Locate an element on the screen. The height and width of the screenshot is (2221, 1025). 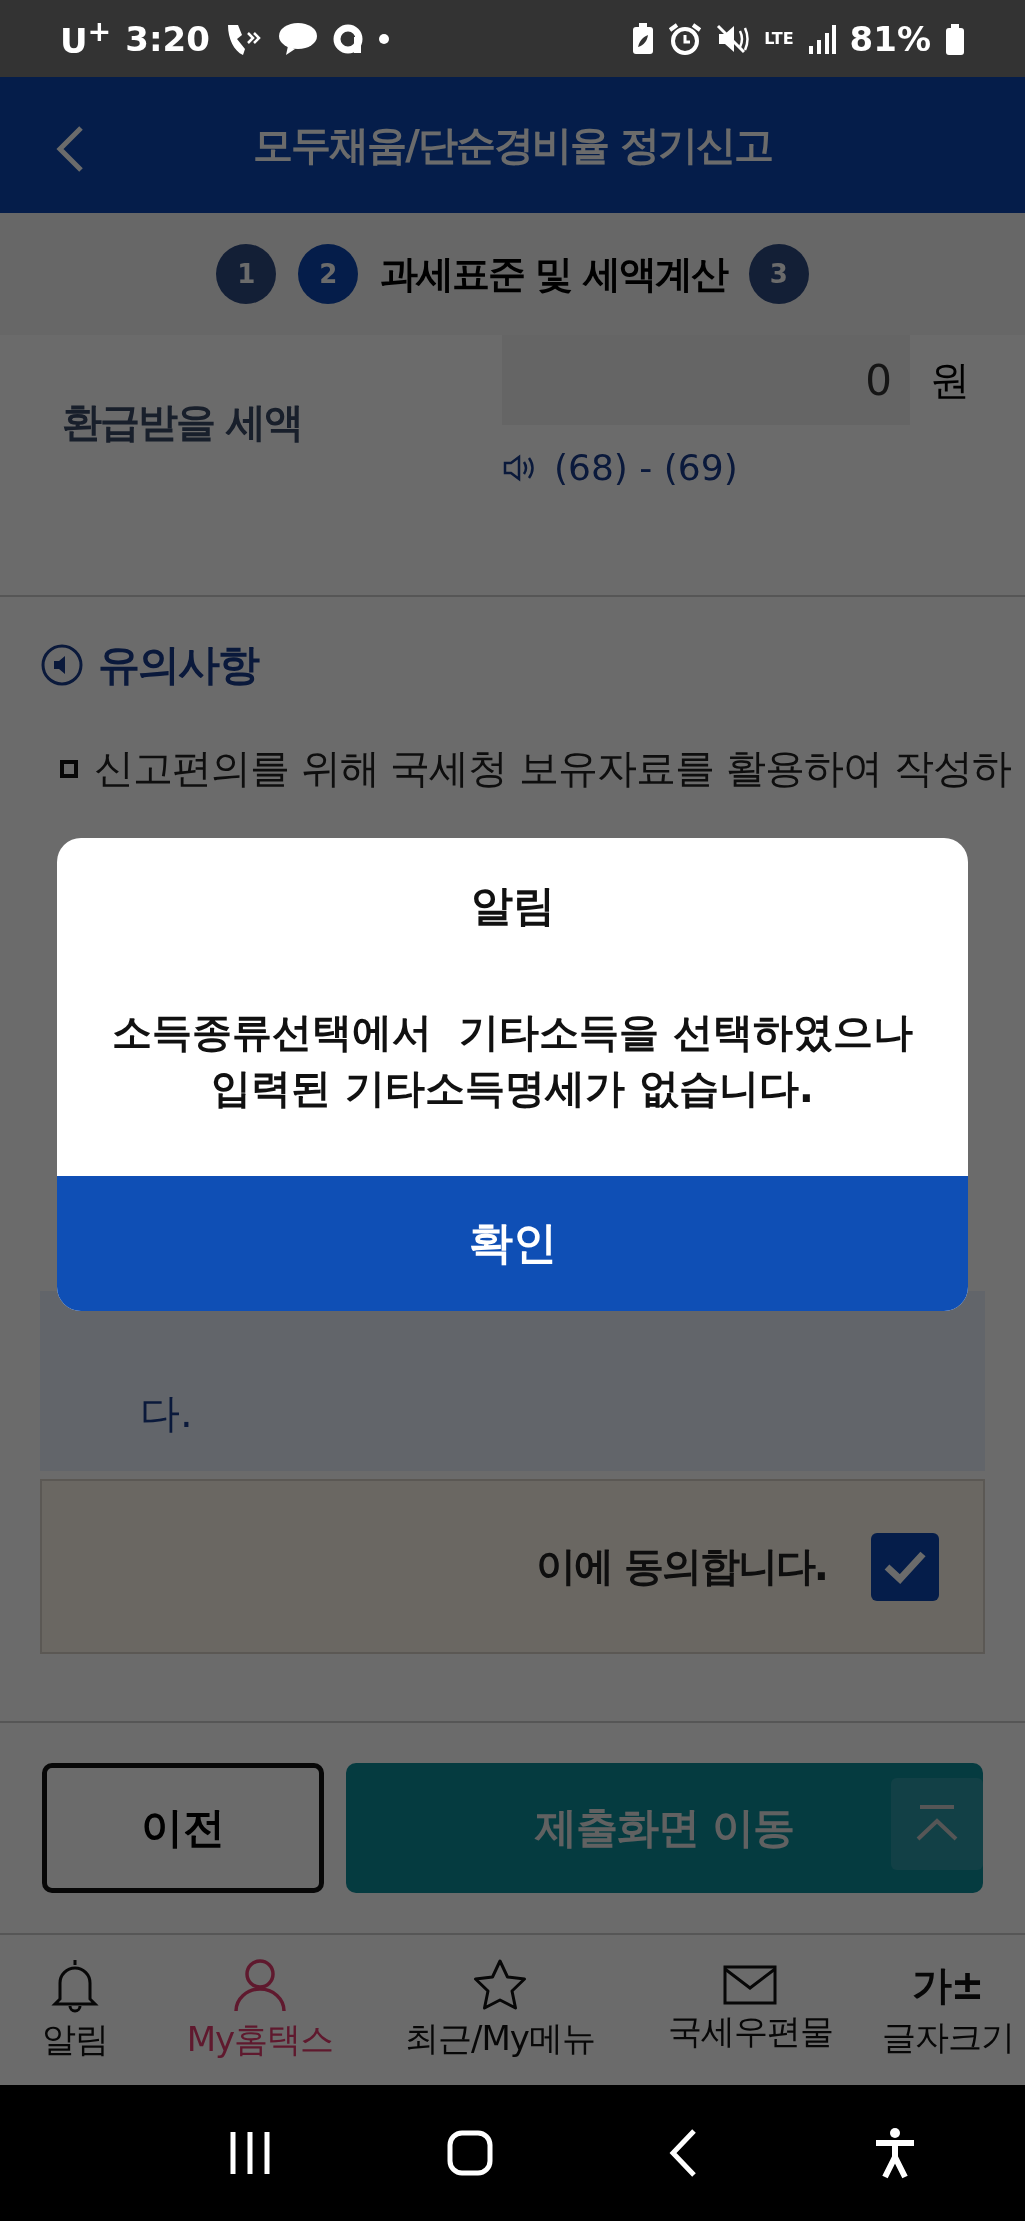
carrier-label: U$^{+}$ is located at coordinates (86, 38).